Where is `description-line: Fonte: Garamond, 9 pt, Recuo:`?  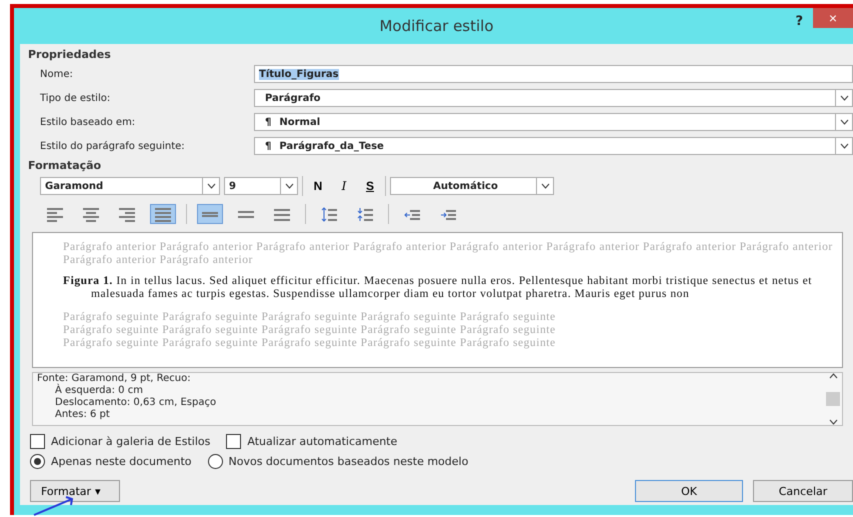
description-line: Fonte: Garamond, 9 pt, Recuo: is located at coordinates (114, 378).